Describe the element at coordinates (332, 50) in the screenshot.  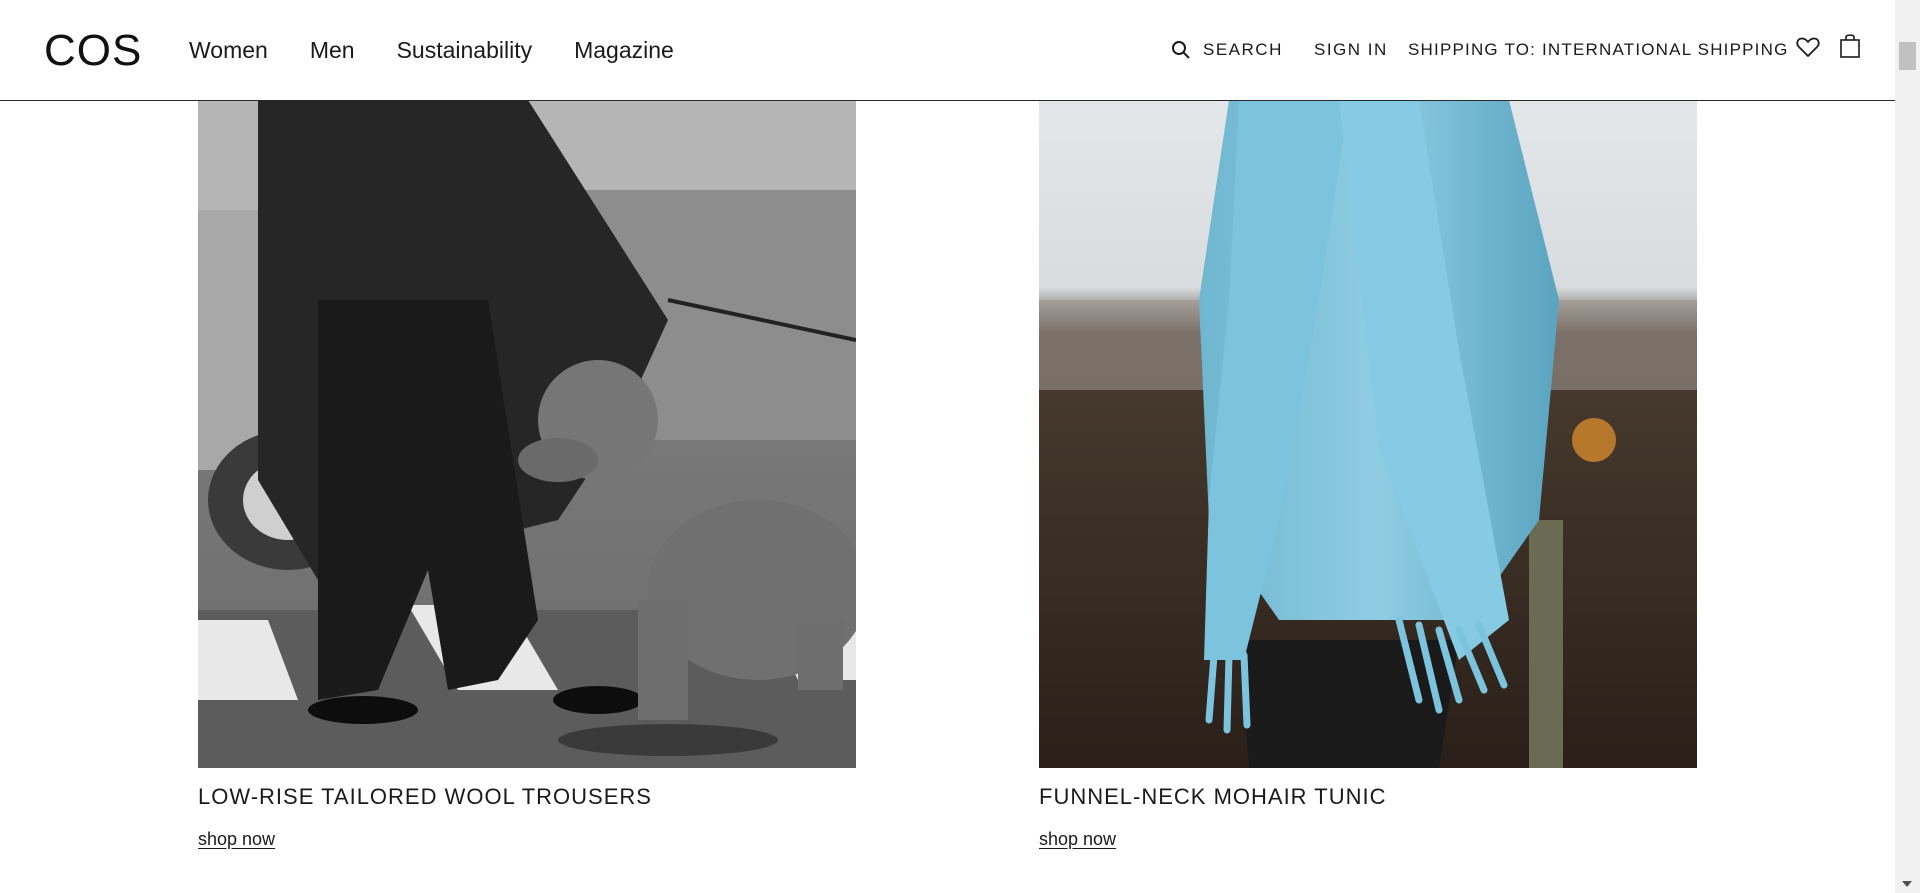
I see `nav-men: Men` at that location.